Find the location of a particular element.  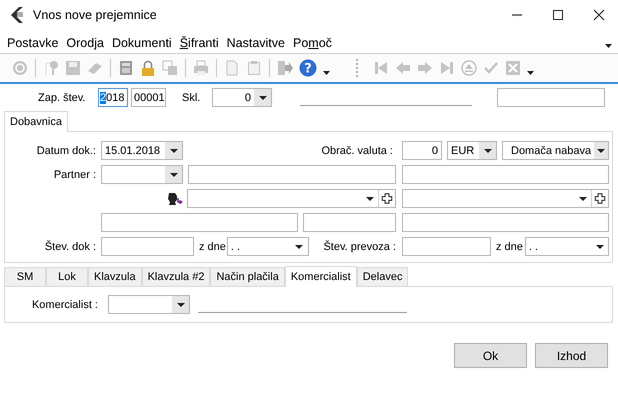

tab: Način plačila is located at coordinates (247, 276).